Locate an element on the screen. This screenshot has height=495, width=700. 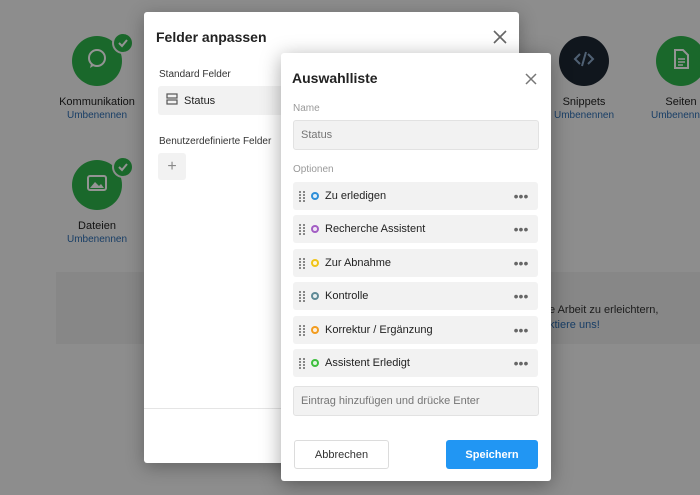
list-icon is located at coordinates (172, 101).